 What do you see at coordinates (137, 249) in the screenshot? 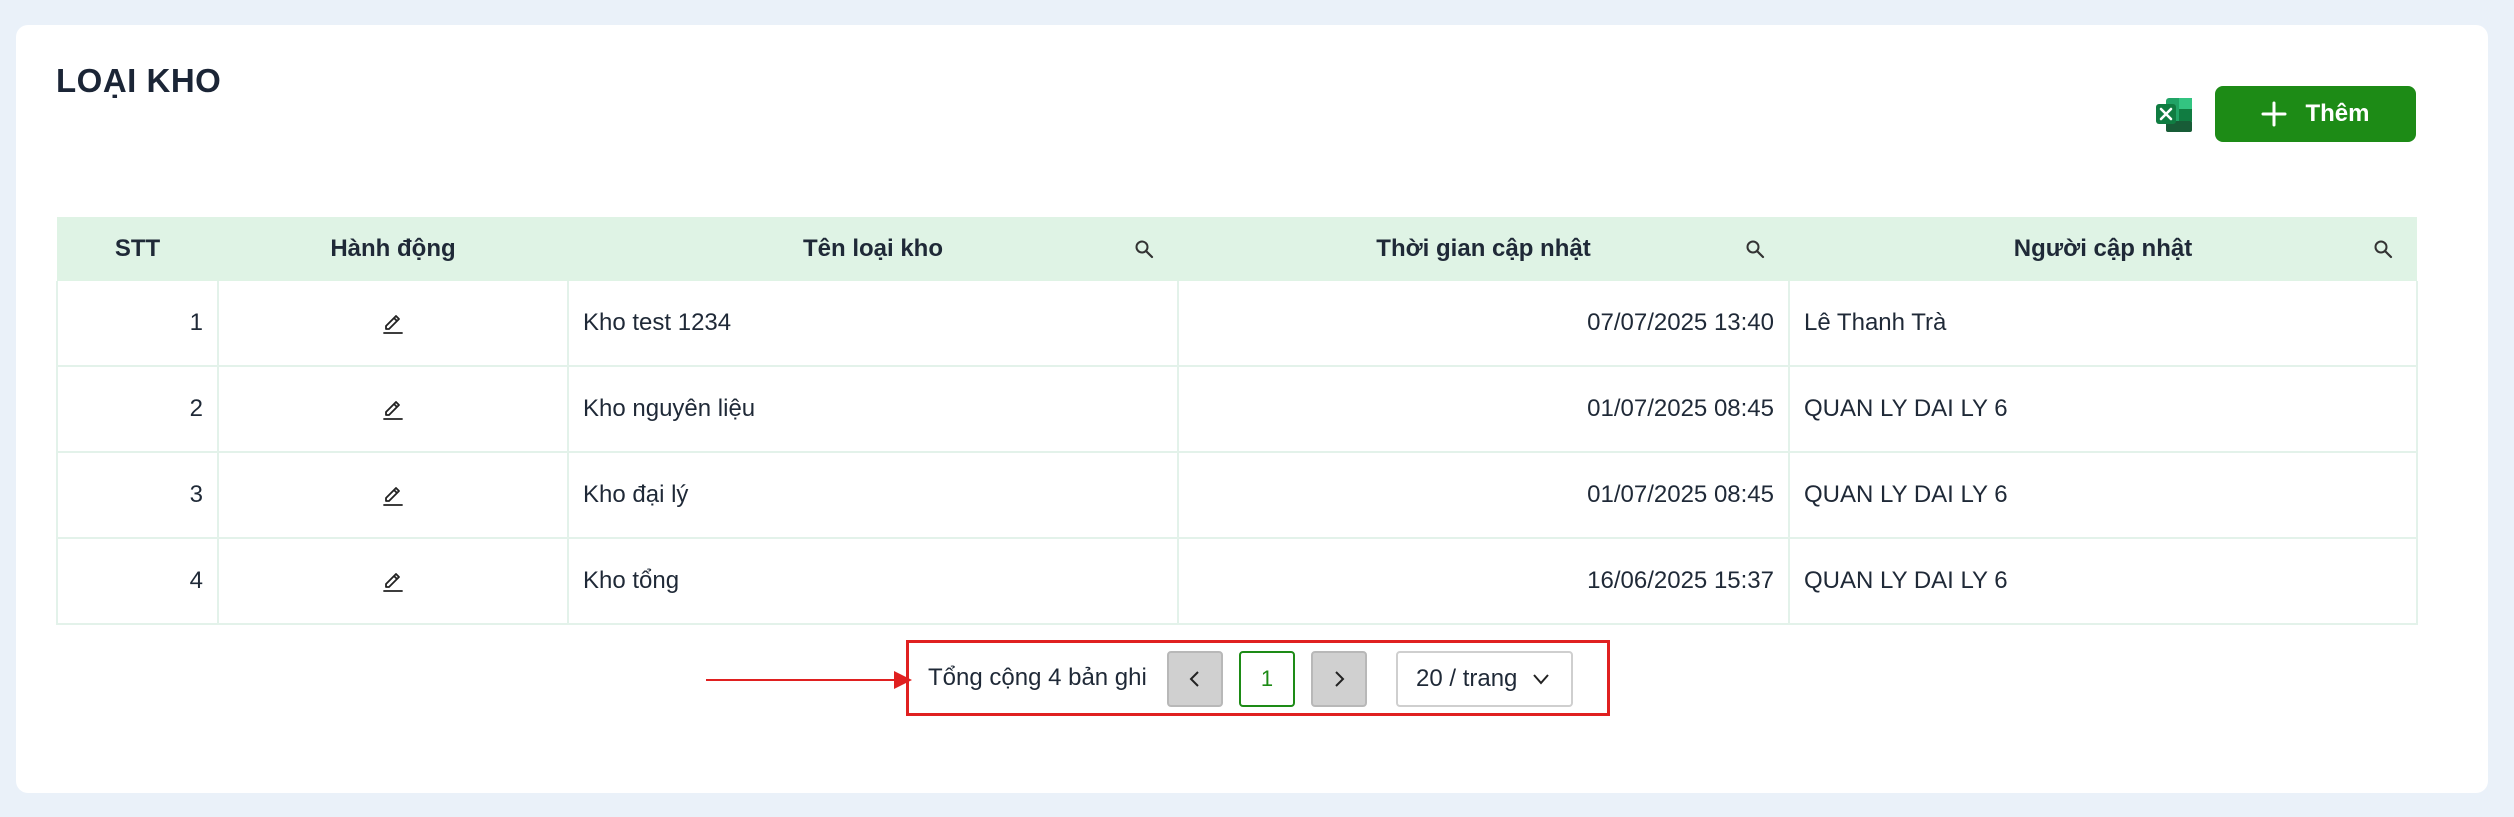
I see `column-header-stt: STT` at bounding box center [137, 249].